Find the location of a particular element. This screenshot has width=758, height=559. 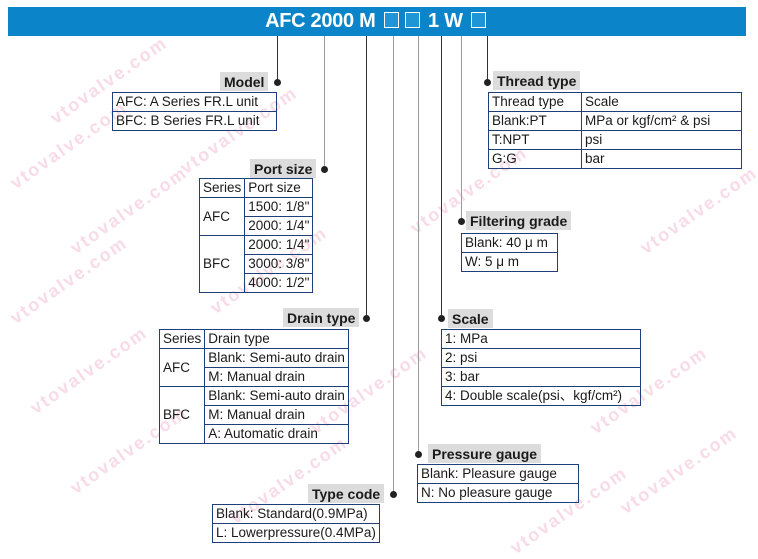

thread-option: G:G is located at coordinates (535, 159).